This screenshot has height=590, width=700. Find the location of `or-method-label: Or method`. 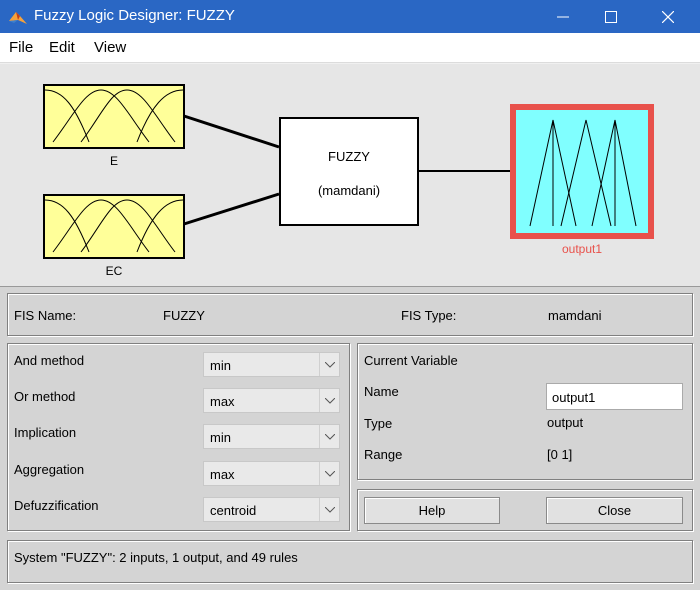

or-method-label: Or method is located at coordinates (45, 396).